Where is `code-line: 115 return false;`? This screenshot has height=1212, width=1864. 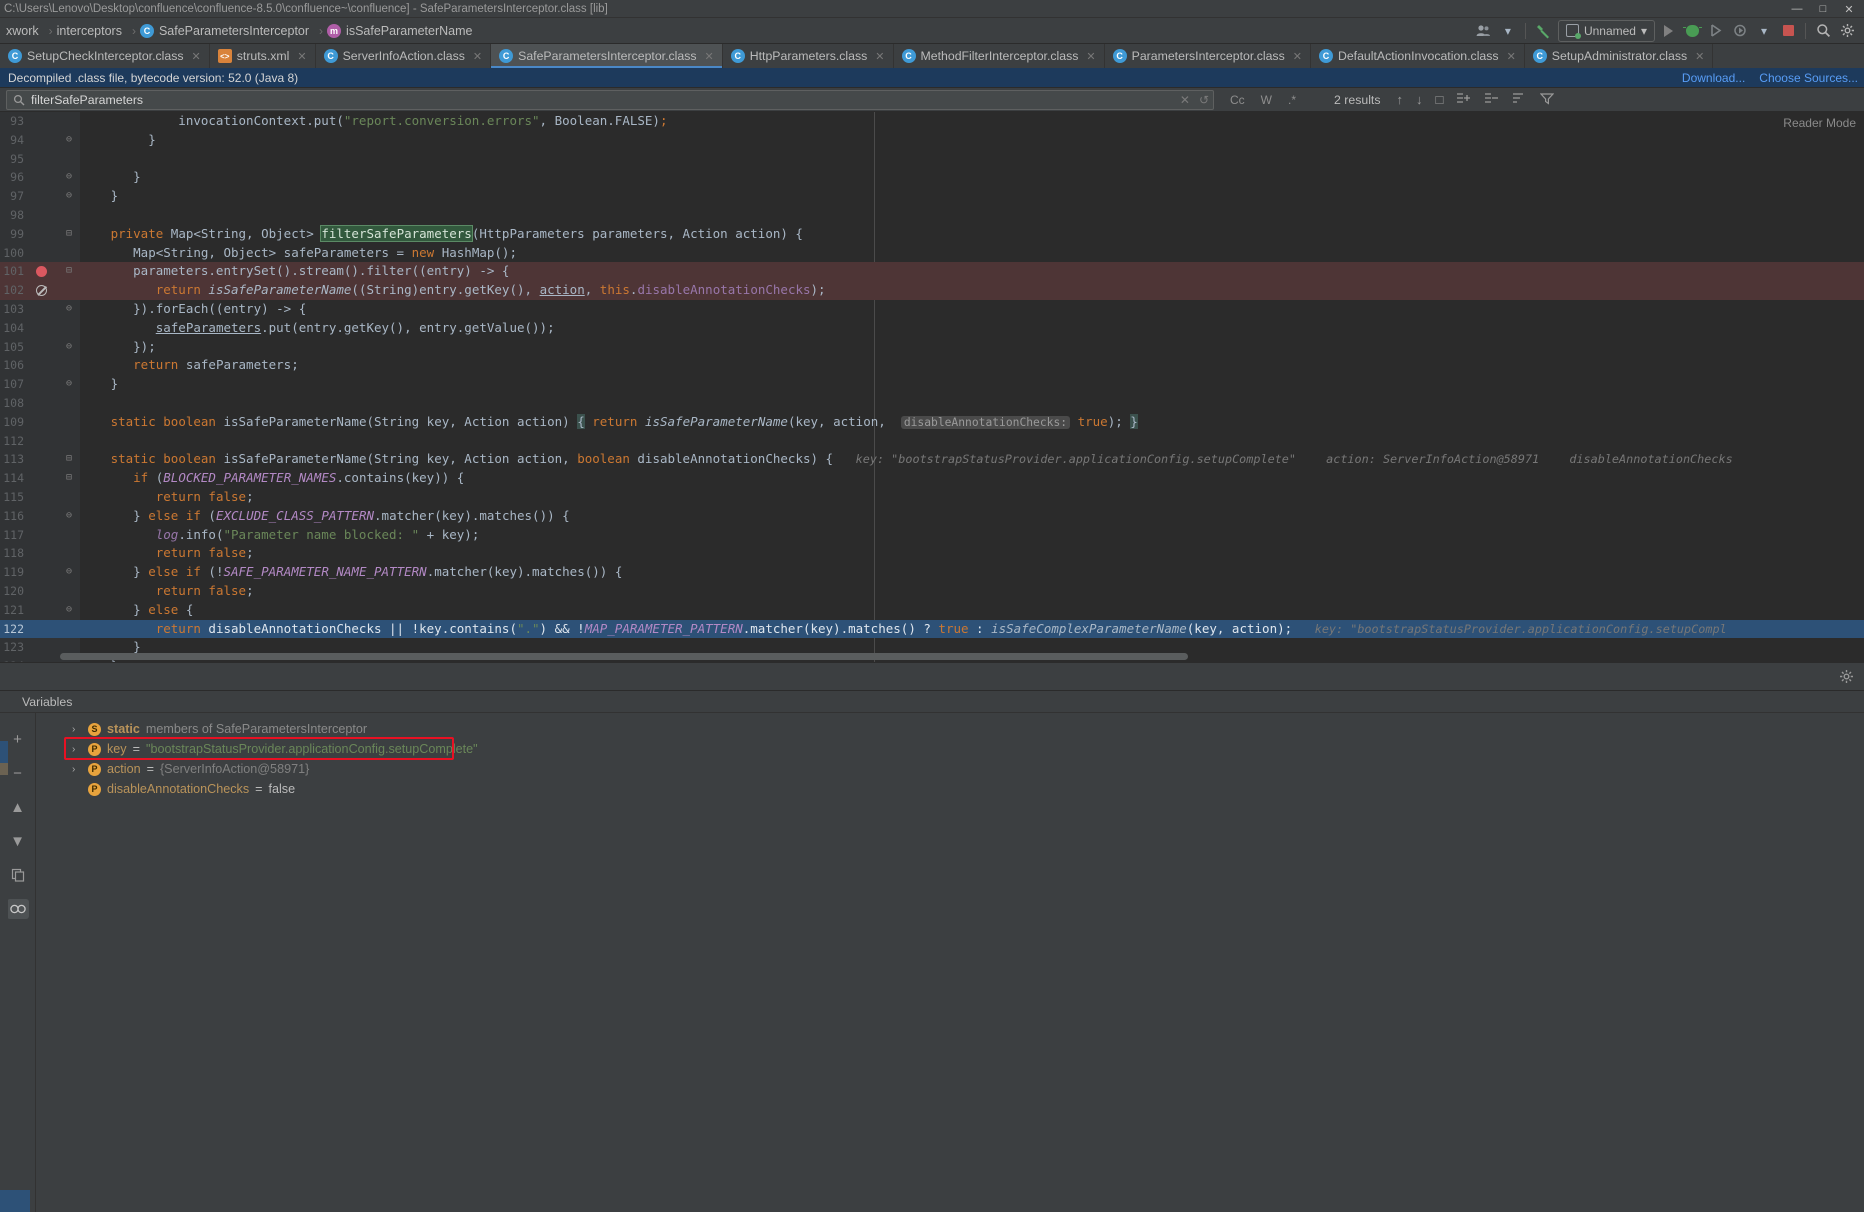
code-line: 115 return false; is located at coordinates (932, 497).